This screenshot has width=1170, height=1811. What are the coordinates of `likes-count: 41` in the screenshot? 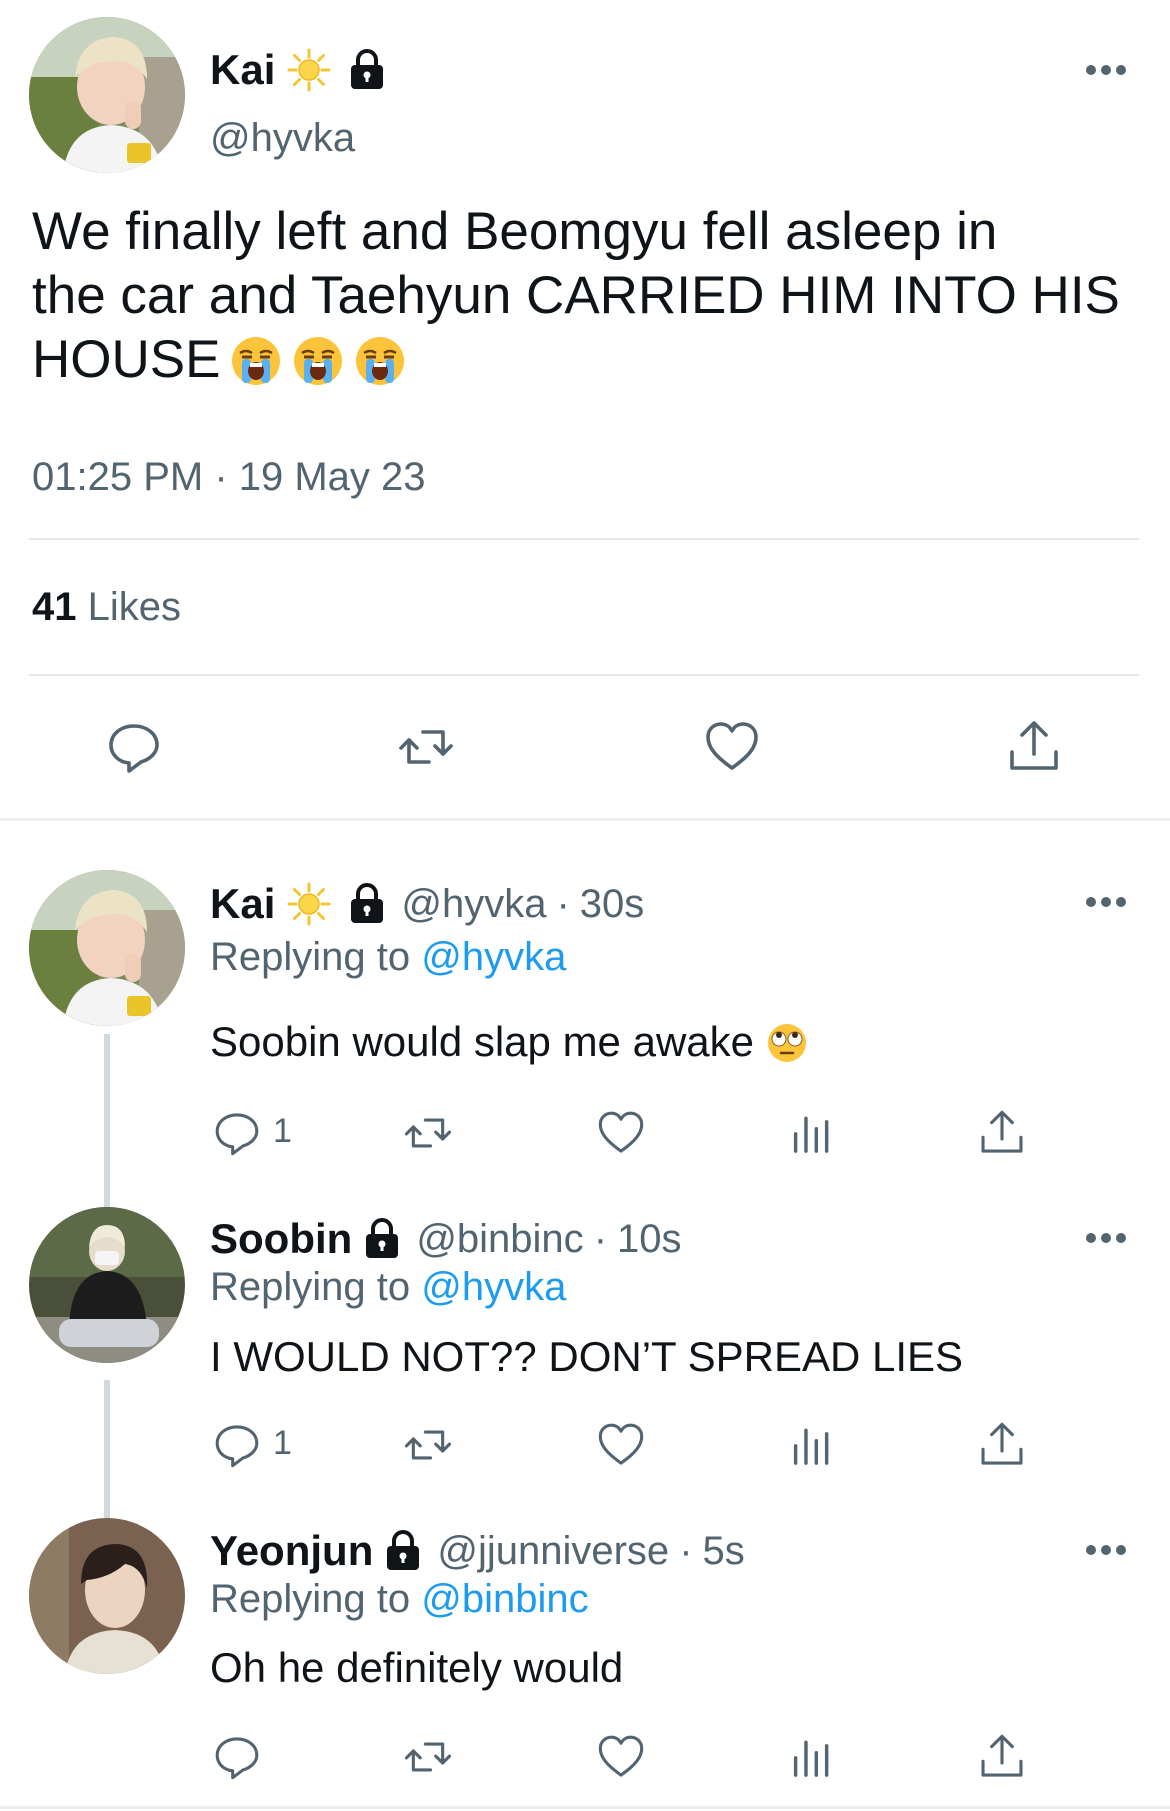 It's located at (54, 607).